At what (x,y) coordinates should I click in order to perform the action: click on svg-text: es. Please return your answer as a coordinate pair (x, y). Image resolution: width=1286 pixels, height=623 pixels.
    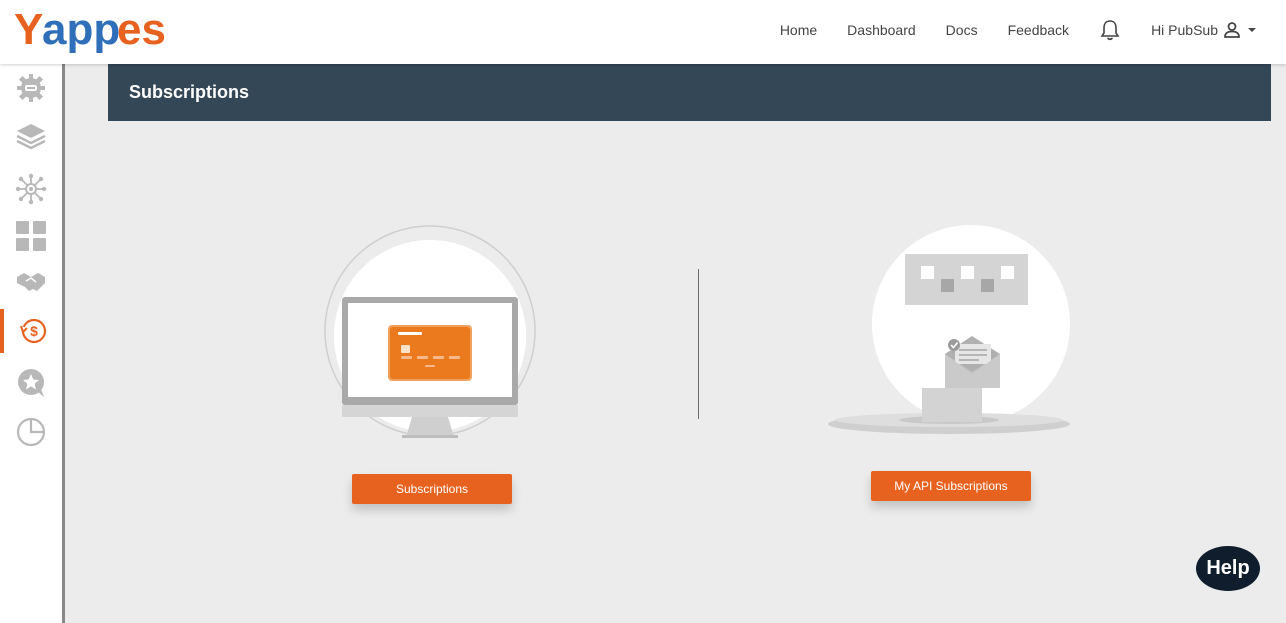
    Looking at the image, I should click on (141, 30).